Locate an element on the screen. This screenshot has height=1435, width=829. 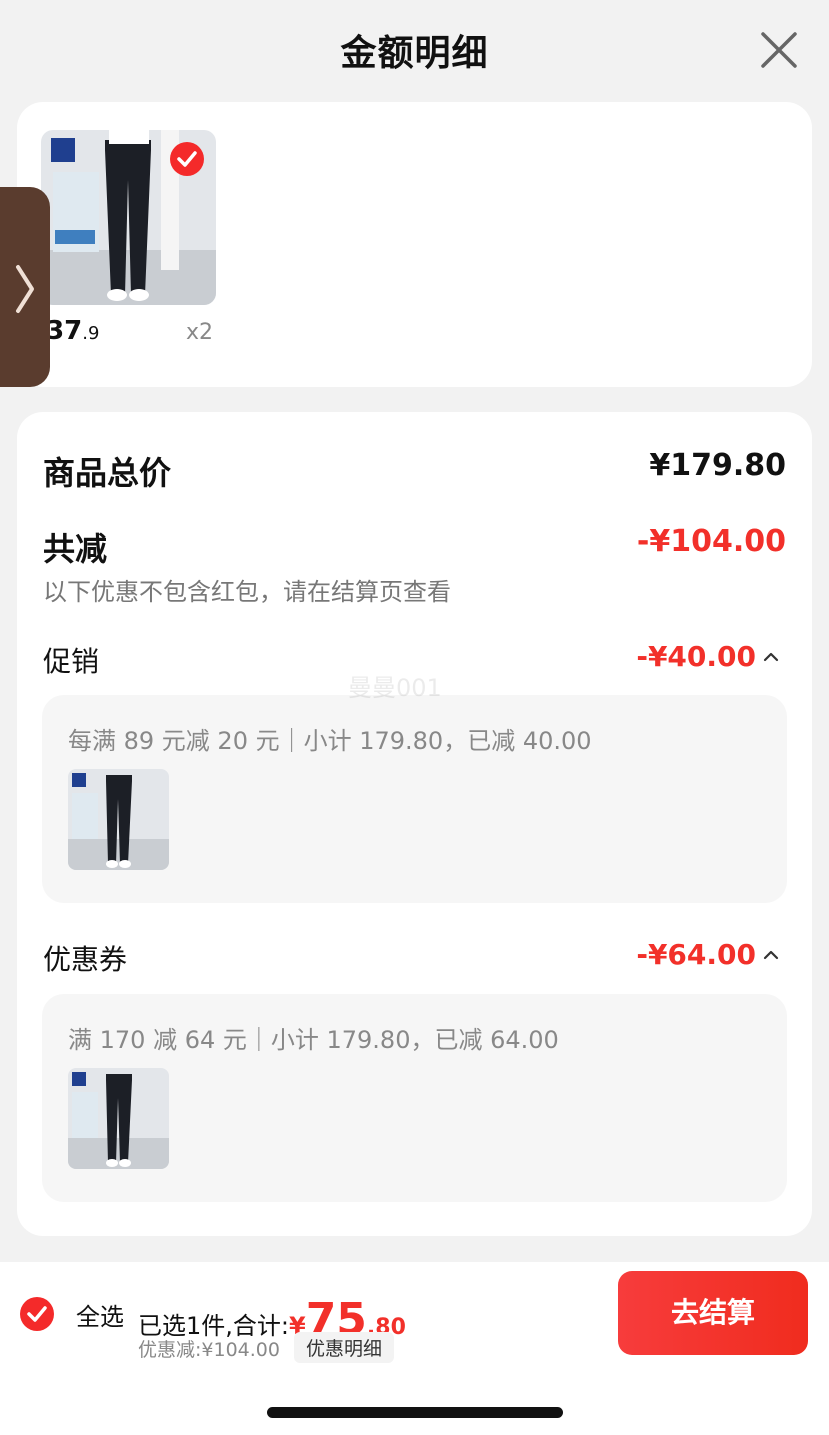
discount-detail-button: 优惠明细 is located at coordinates (344, 1347).